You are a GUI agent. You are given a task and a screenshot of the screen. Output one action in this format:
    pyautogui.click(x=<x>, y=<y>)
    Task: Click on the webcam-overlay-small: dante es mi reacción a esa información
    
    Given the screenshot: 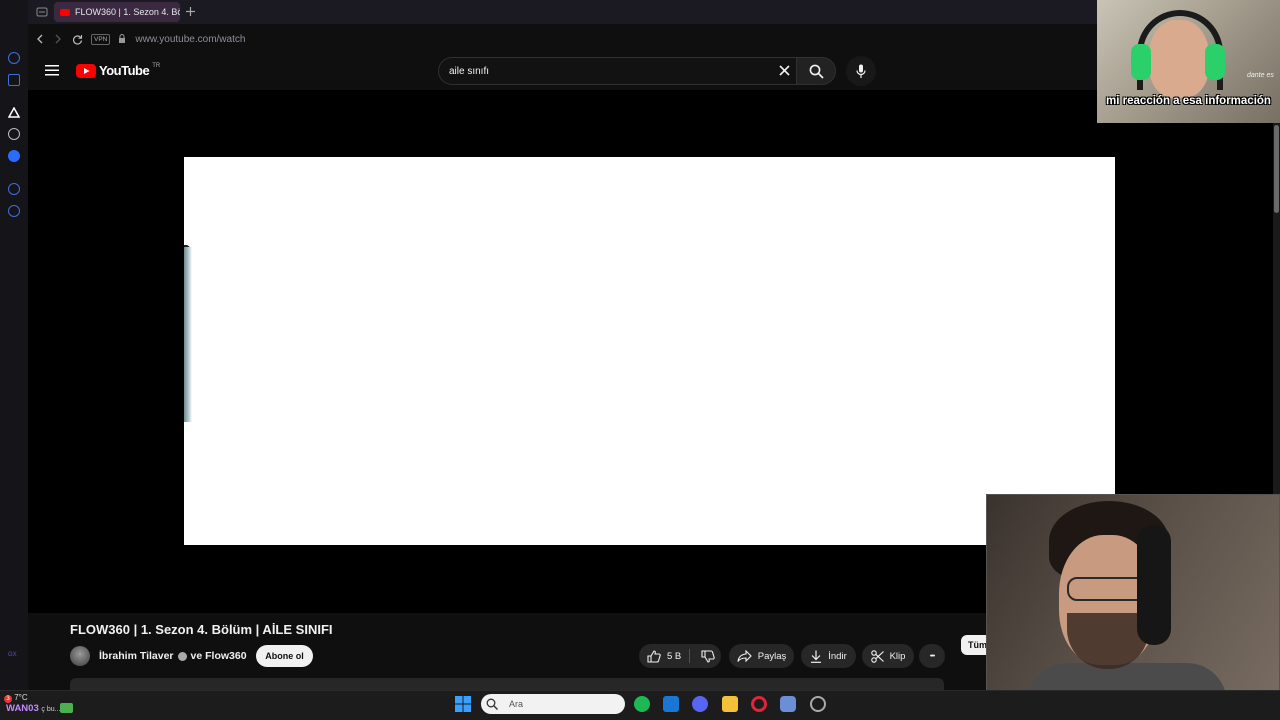 What is the action you would take?
    pyautogui.click(x=1188, y=61)
    